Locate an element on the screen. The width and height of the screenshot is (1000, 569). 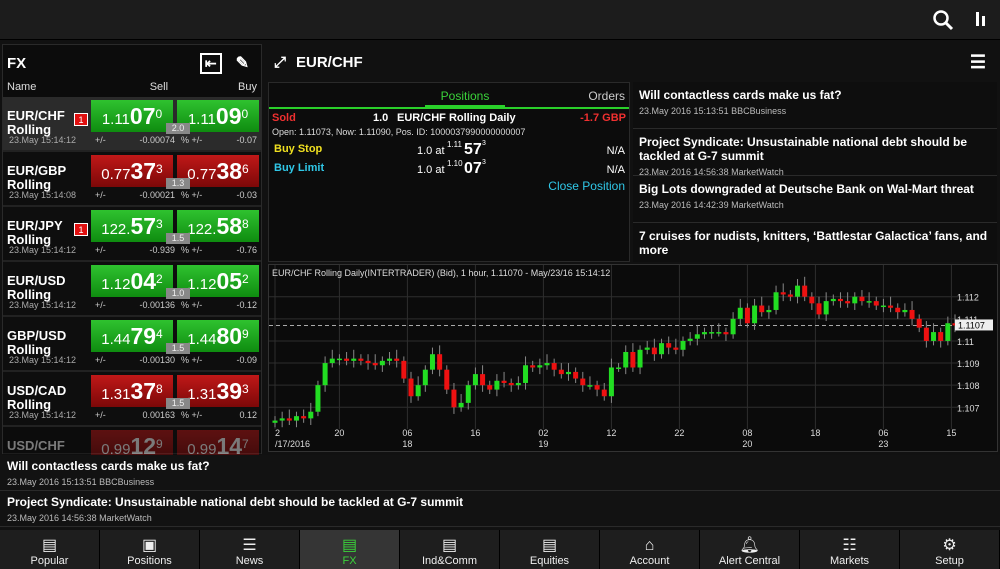
change-value: -0.00136 is located at coordinates (157, 305).